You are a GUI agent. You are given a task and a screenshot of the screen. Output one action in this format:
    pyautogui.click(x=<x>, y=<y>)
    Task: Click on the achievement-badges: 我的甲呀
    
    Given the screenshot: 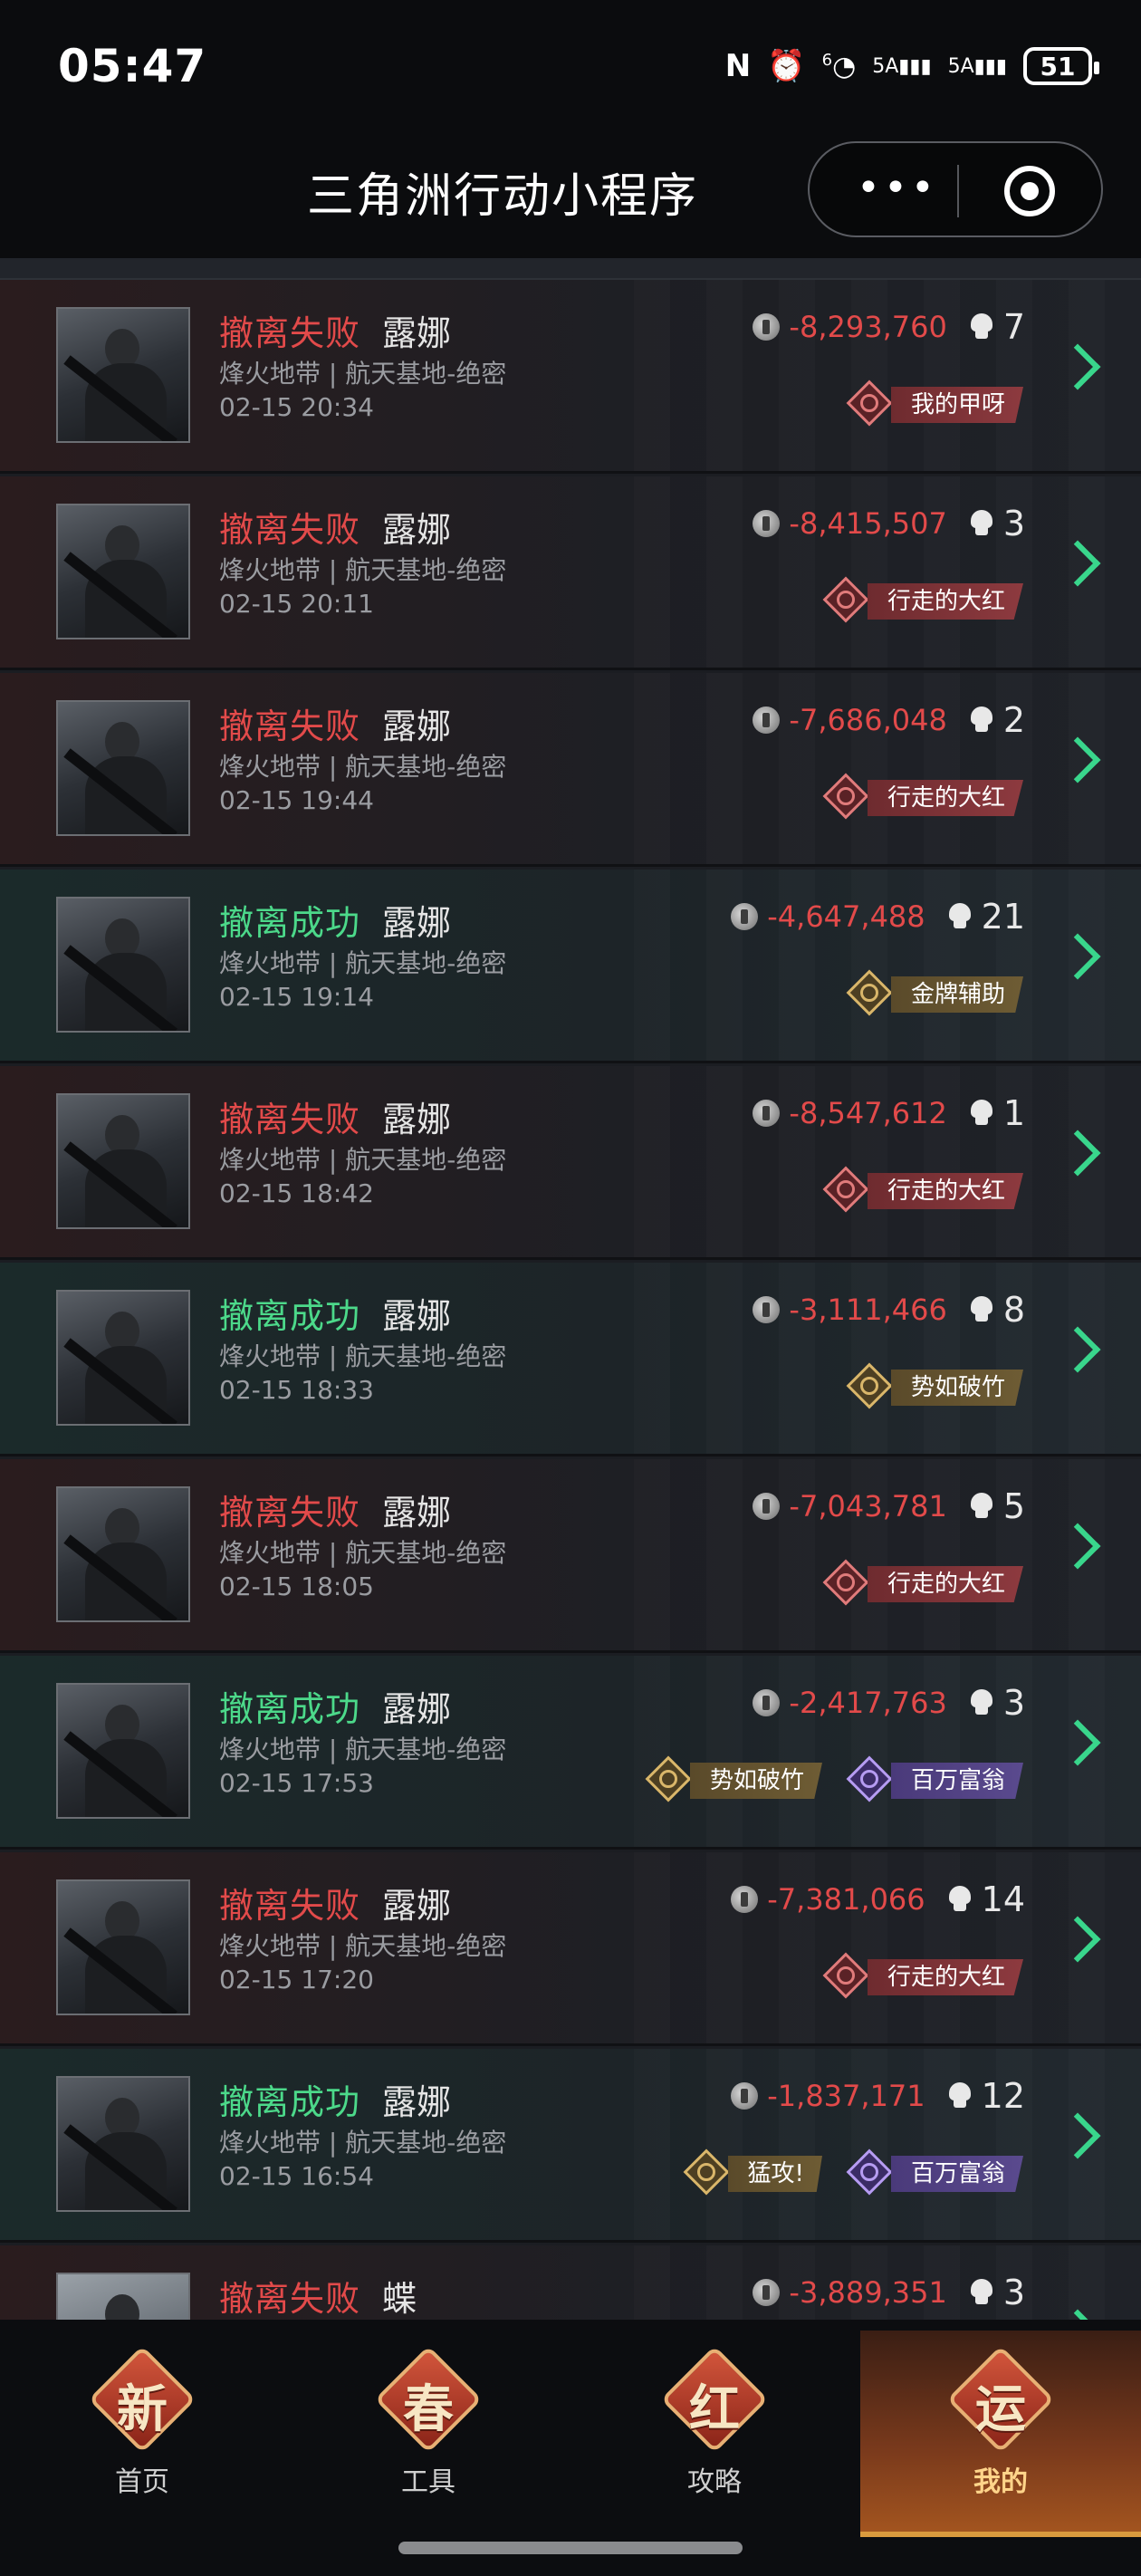 What is the action you would take?
    pyautogui.click(x=933, y=405)
    